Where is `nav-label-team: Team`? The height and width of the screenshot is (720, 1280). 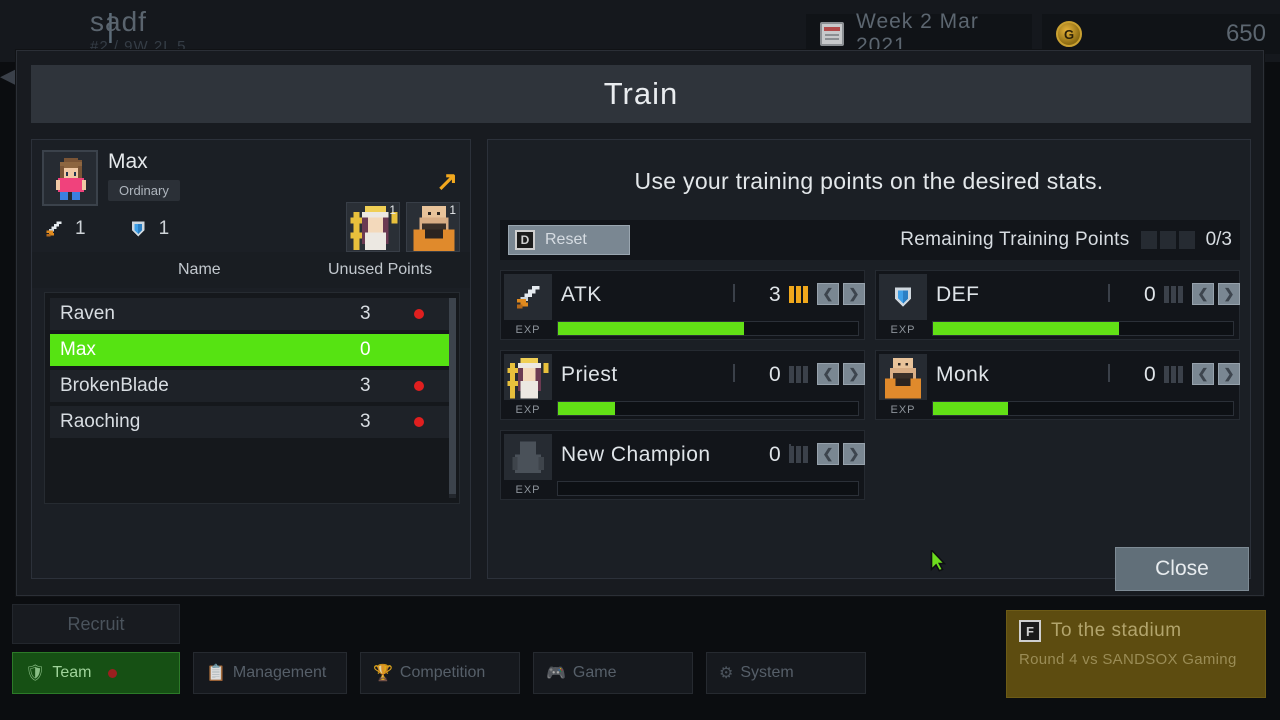 nav-label-team: Team is located at coordinates (72, 672).